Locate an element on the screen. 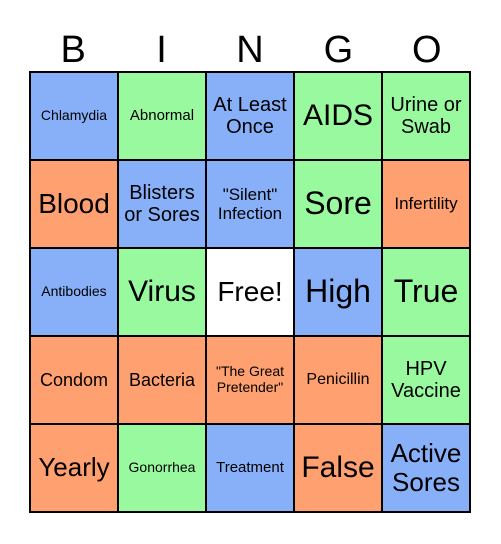 The image size is (501, 544). bingo-cell: "The Great Pretender" is located at coordinates (250, 380).